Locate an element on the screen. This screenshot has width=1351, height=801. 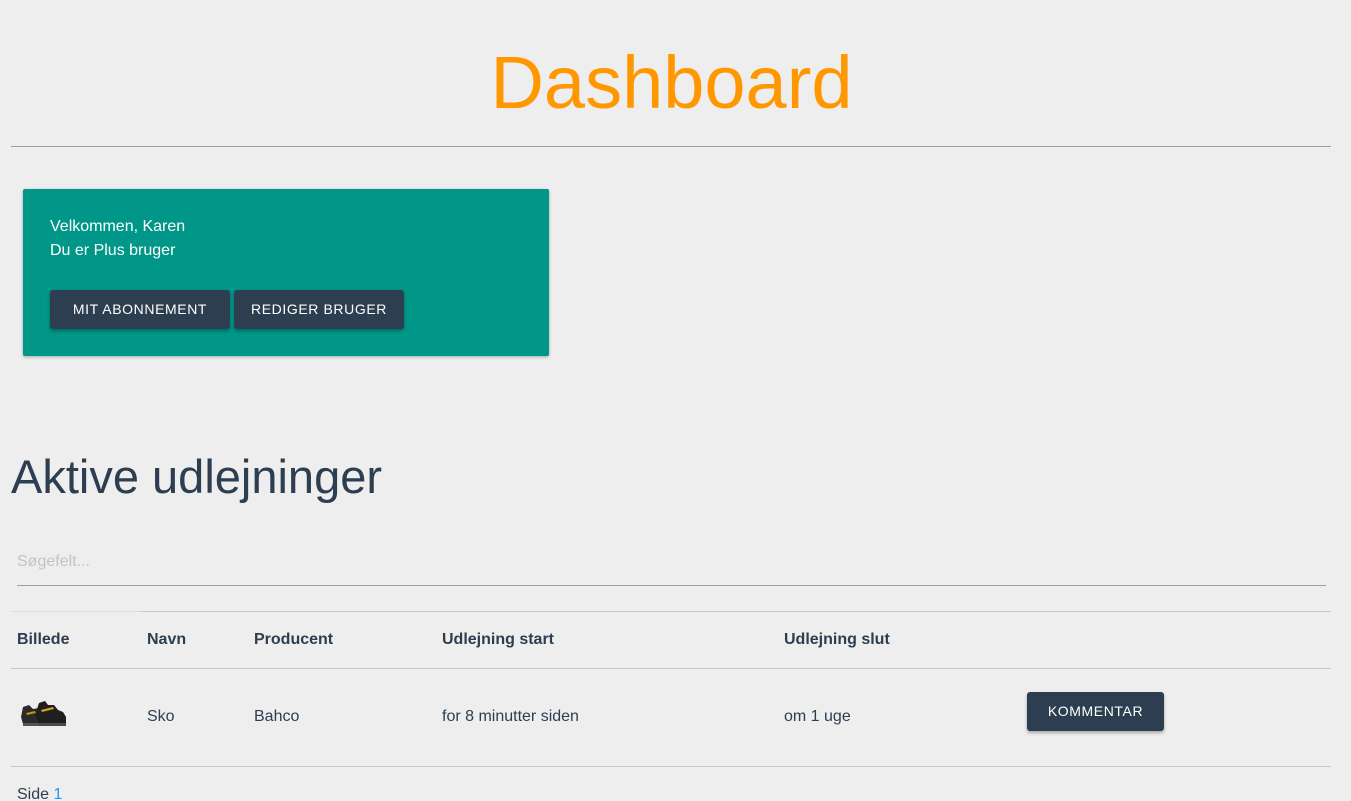
table-bottom-divider is located at coordinates (671, 766).